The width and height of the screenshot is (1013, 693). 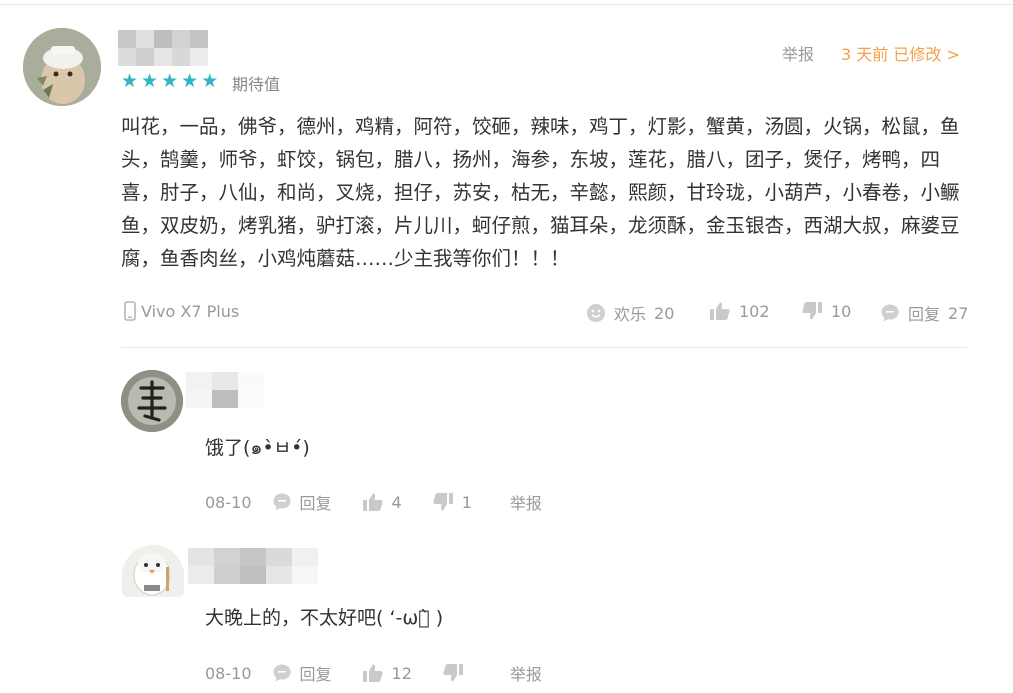 I want to click on dislike-button: 1, so click(x=452, y=502).